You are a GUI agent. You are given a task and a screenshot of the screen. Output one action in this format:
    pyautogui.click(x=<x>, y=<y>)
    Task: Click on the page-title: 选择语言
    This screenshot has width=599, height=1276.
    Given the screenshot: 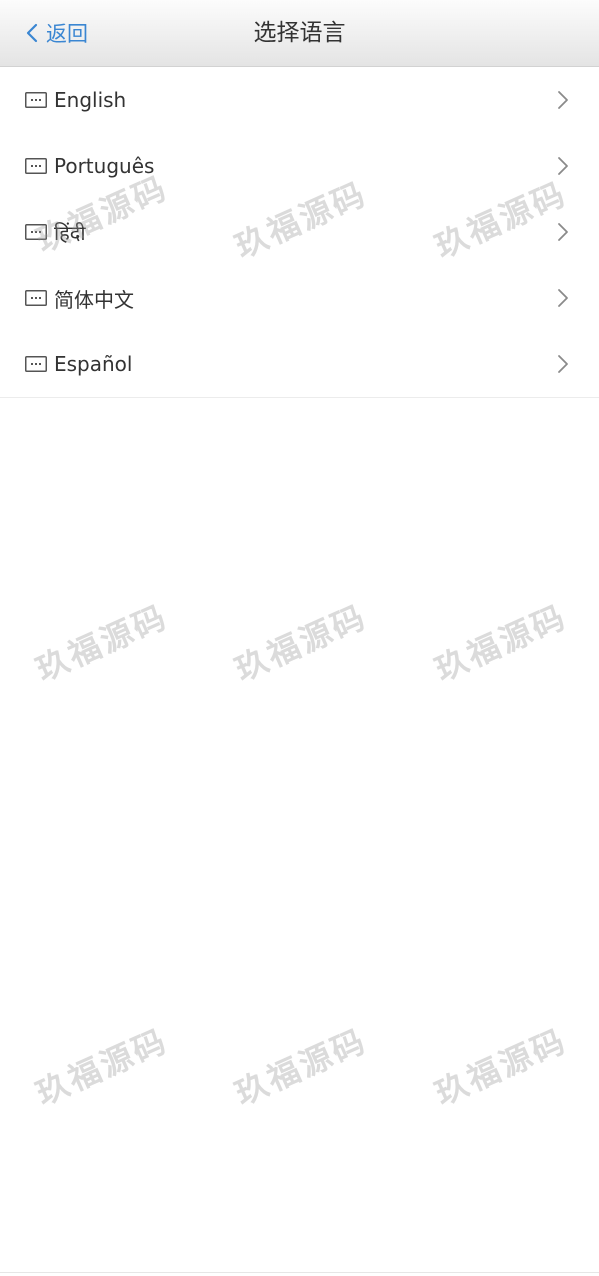 What is the action you would take?
    pyautogui.click(x=299, y=33)
    